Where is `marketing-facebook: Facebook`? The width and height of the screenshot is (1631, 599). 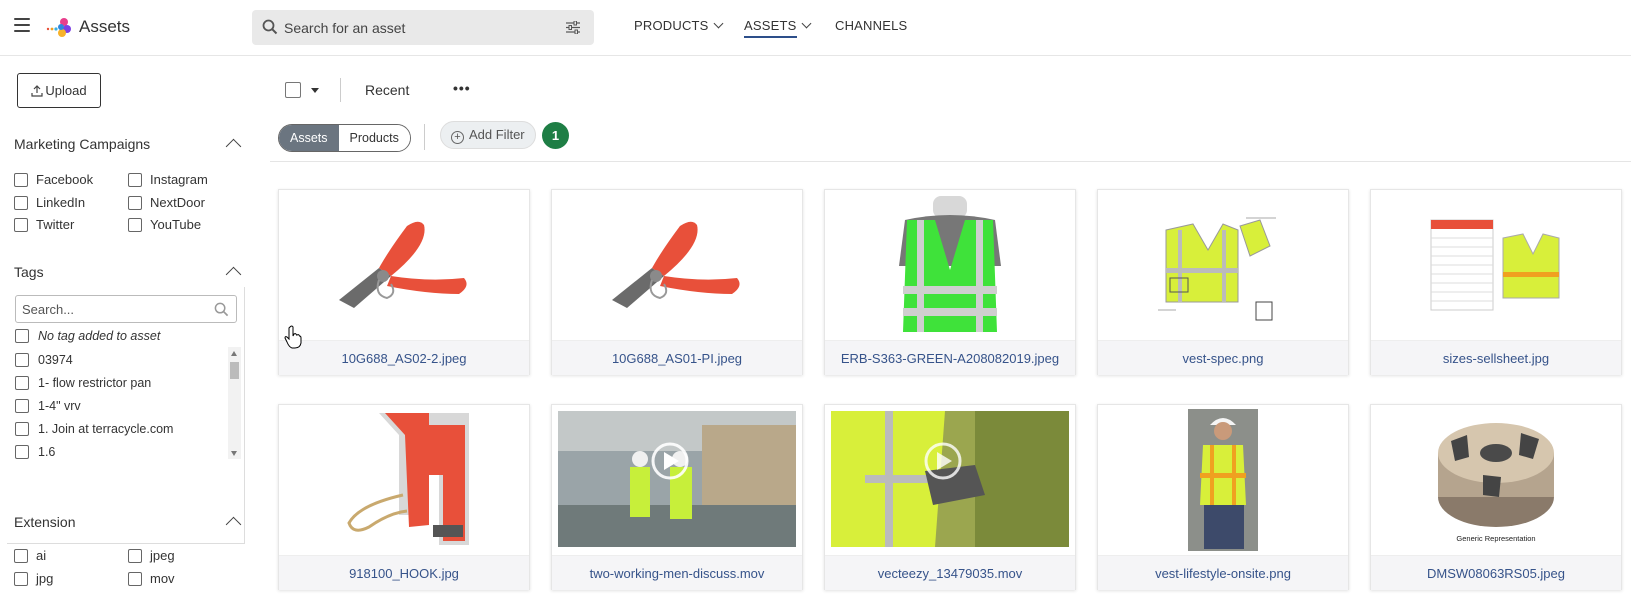 marketing-facebook: Facebook is located at coordinates (53, 180).